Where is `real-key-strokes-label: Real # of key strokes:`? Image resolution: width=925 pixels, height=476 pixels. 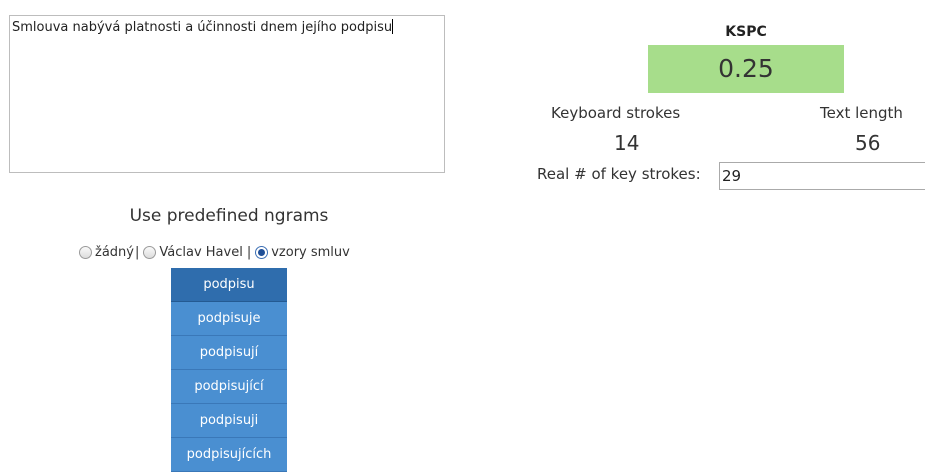 real-key-strokes-label: Real # of key strokes: is located at coordinates (619, 174).